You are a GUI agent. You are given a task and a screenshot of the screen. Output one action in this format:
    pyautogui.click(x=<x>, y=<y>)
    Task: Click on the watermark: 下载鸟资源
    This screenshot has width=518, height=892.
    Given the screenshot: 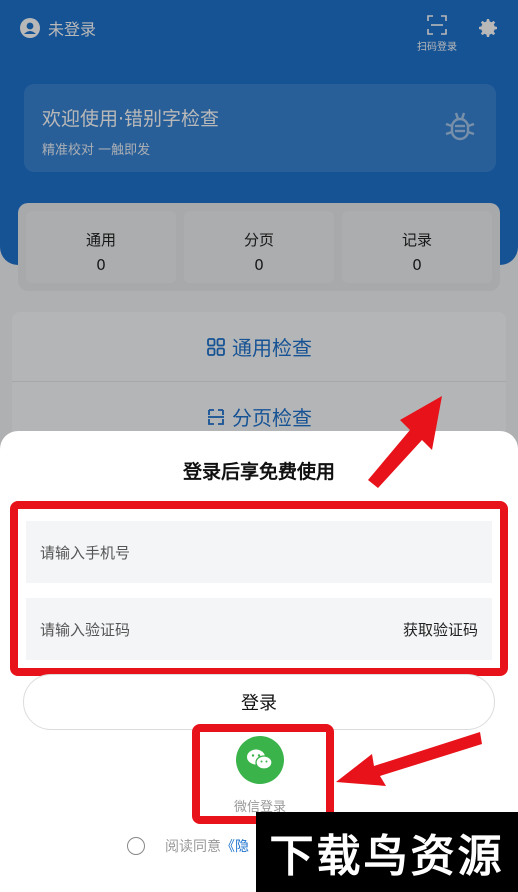 What is the action you would take?
    pyautogui.click(x=387, y=852)
    